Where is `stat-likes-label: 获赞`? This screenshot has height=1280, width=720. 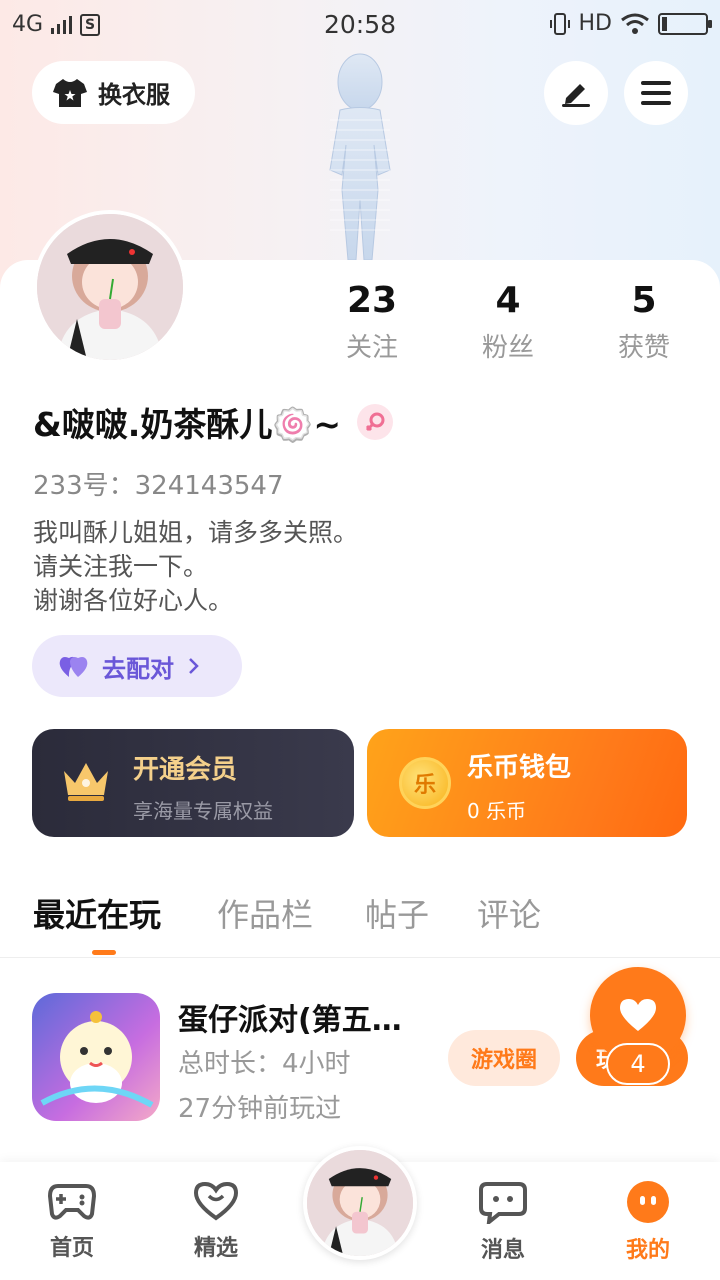
stat-likes-label: 获赞 is located at coordinates (643, 348).